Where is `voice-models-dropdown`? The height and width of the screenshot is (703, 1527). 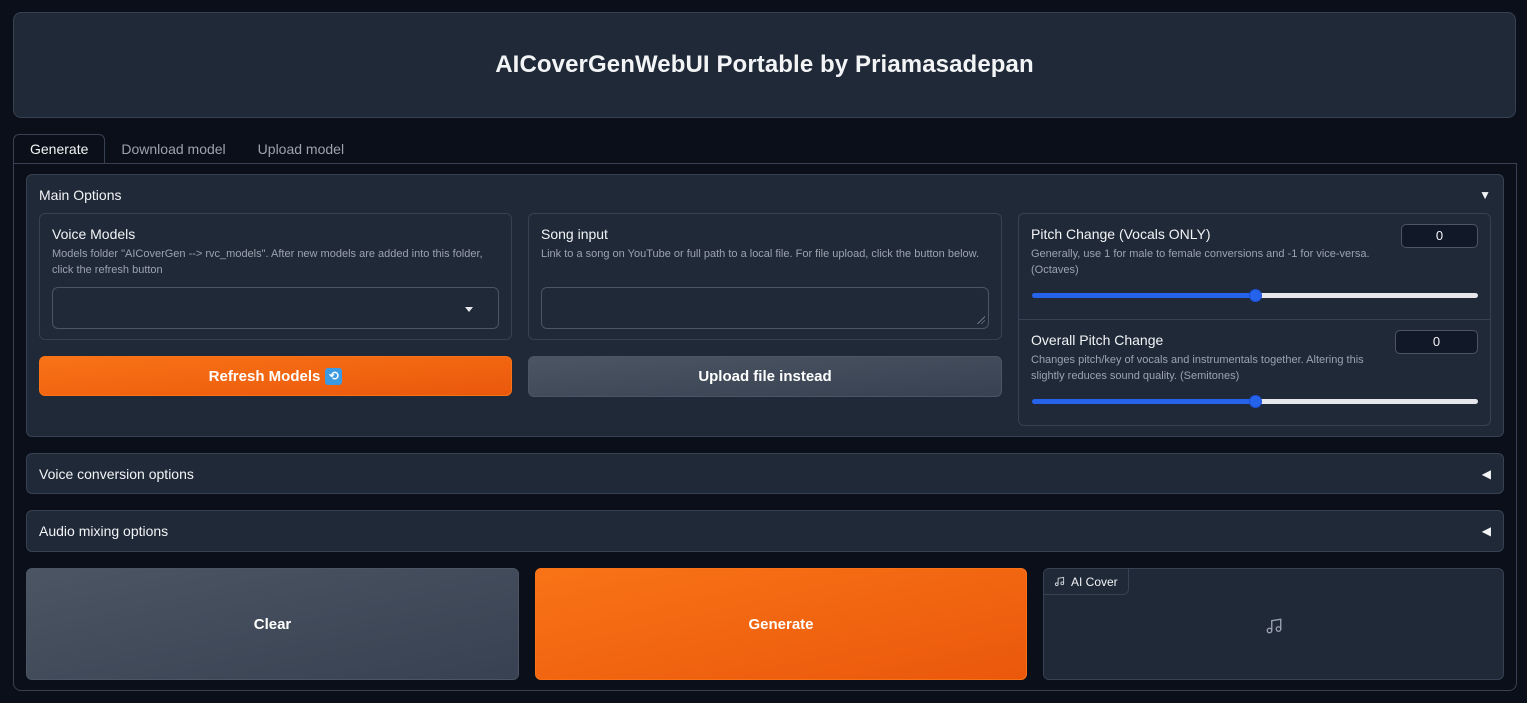
voice-models-dropdown is located at coordinates (275, 308).